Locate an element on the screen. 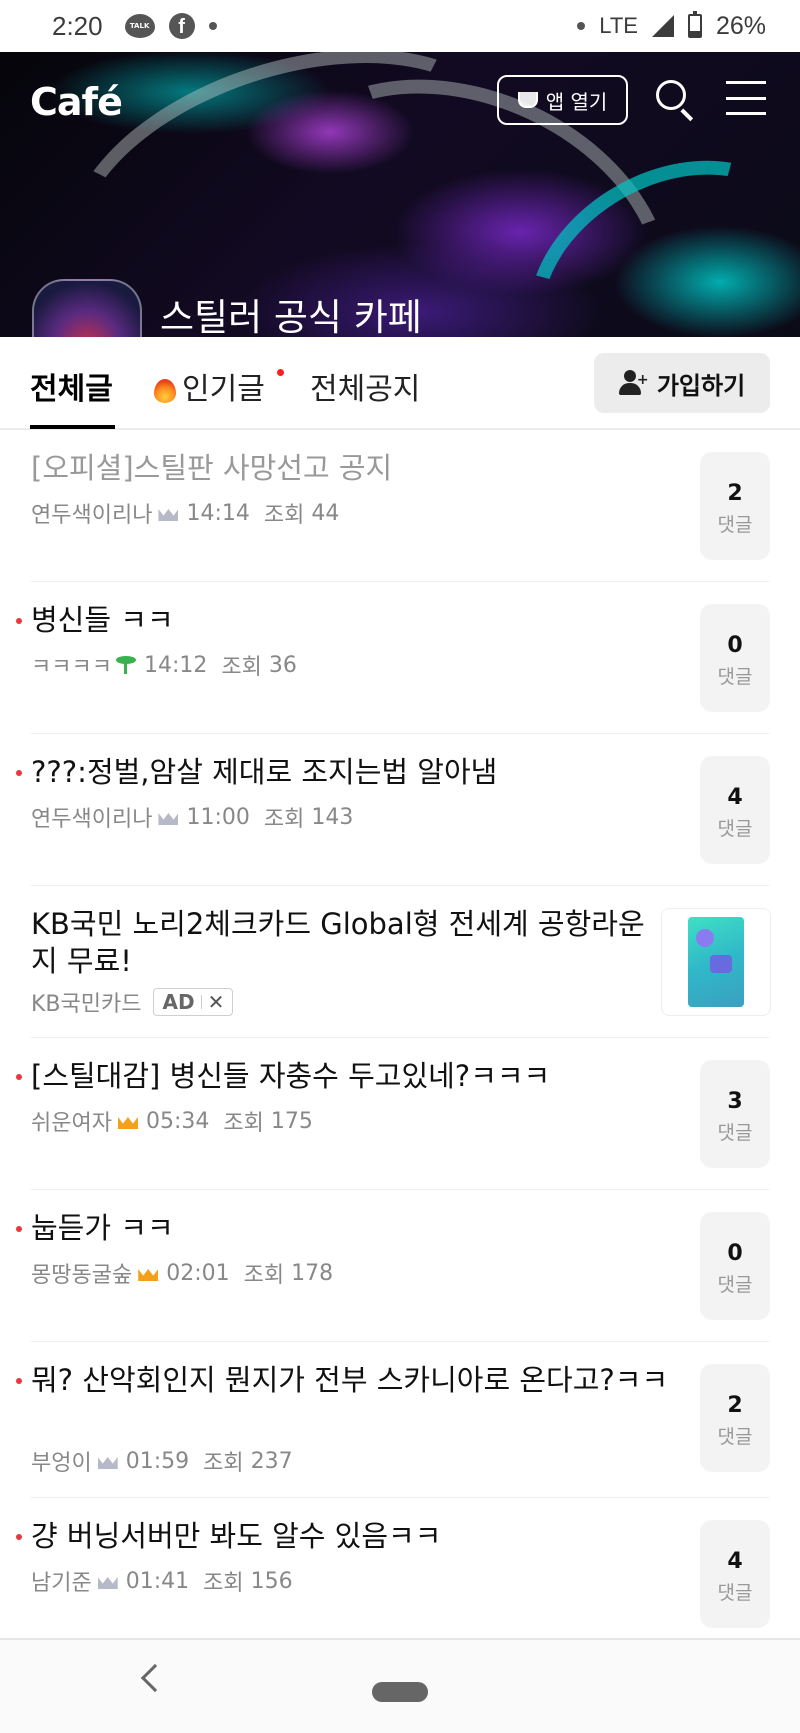 The width and height of the screenshot is (800, 1733). post-time: 14:14 is located at coordinates (218, 513).